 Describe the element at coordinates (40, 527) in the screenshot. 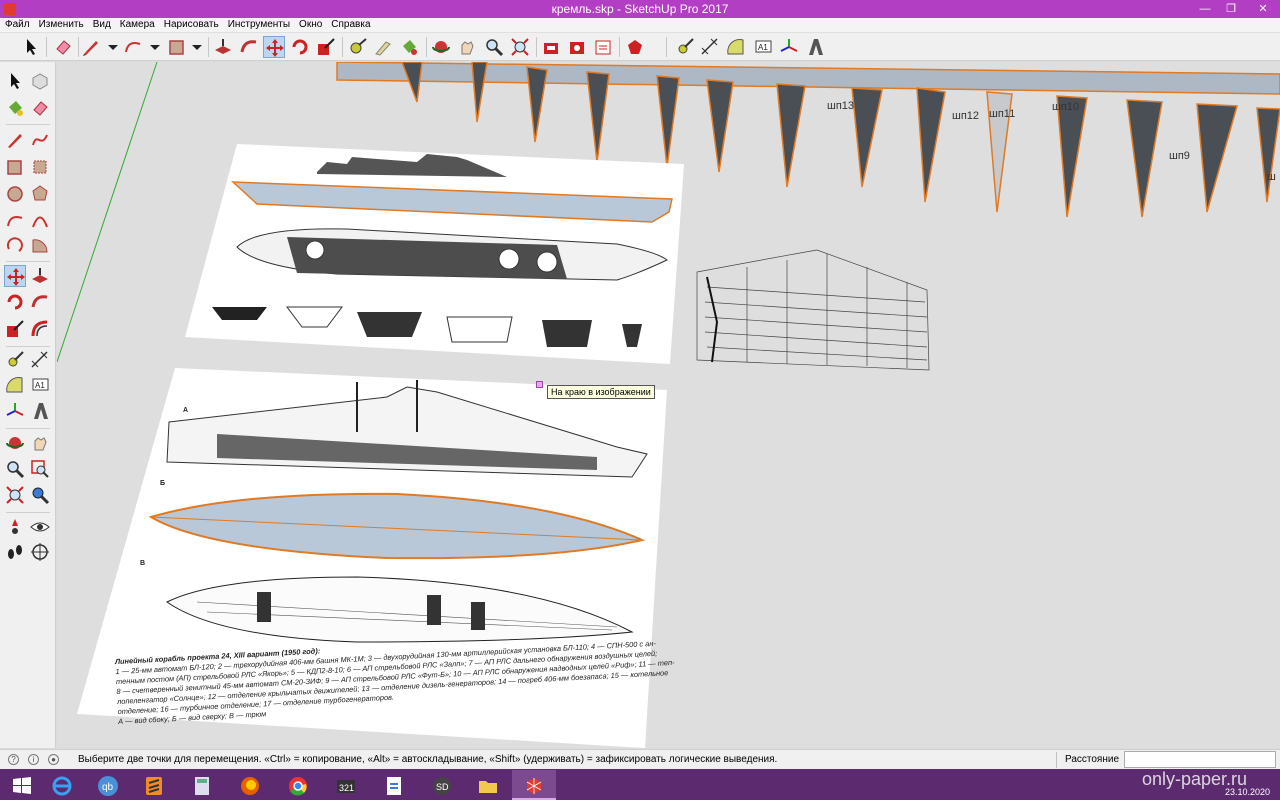

I see `look-around-icon` at that location.